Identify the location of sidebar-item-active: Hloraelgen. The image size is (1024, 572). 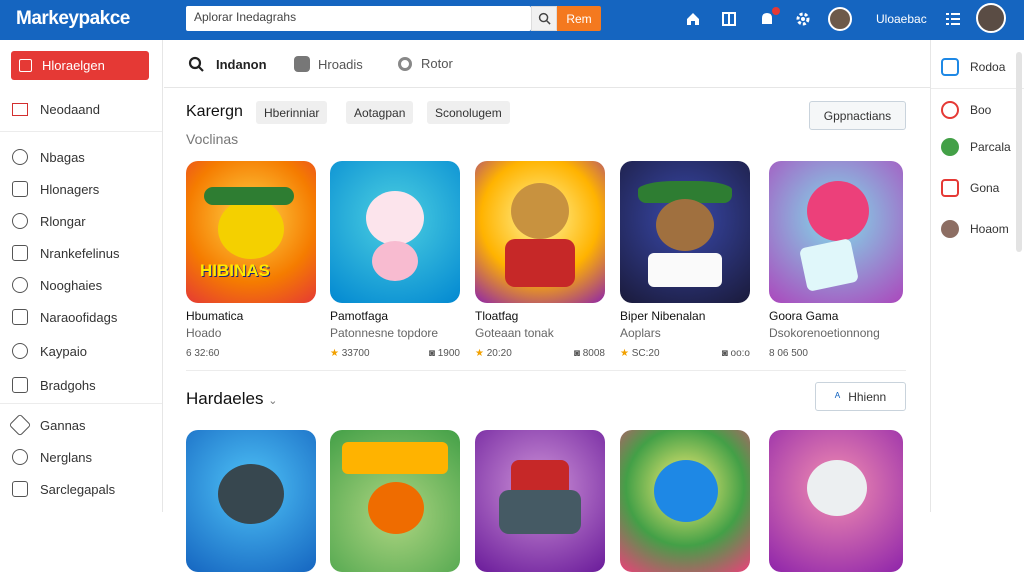
(80, 65).